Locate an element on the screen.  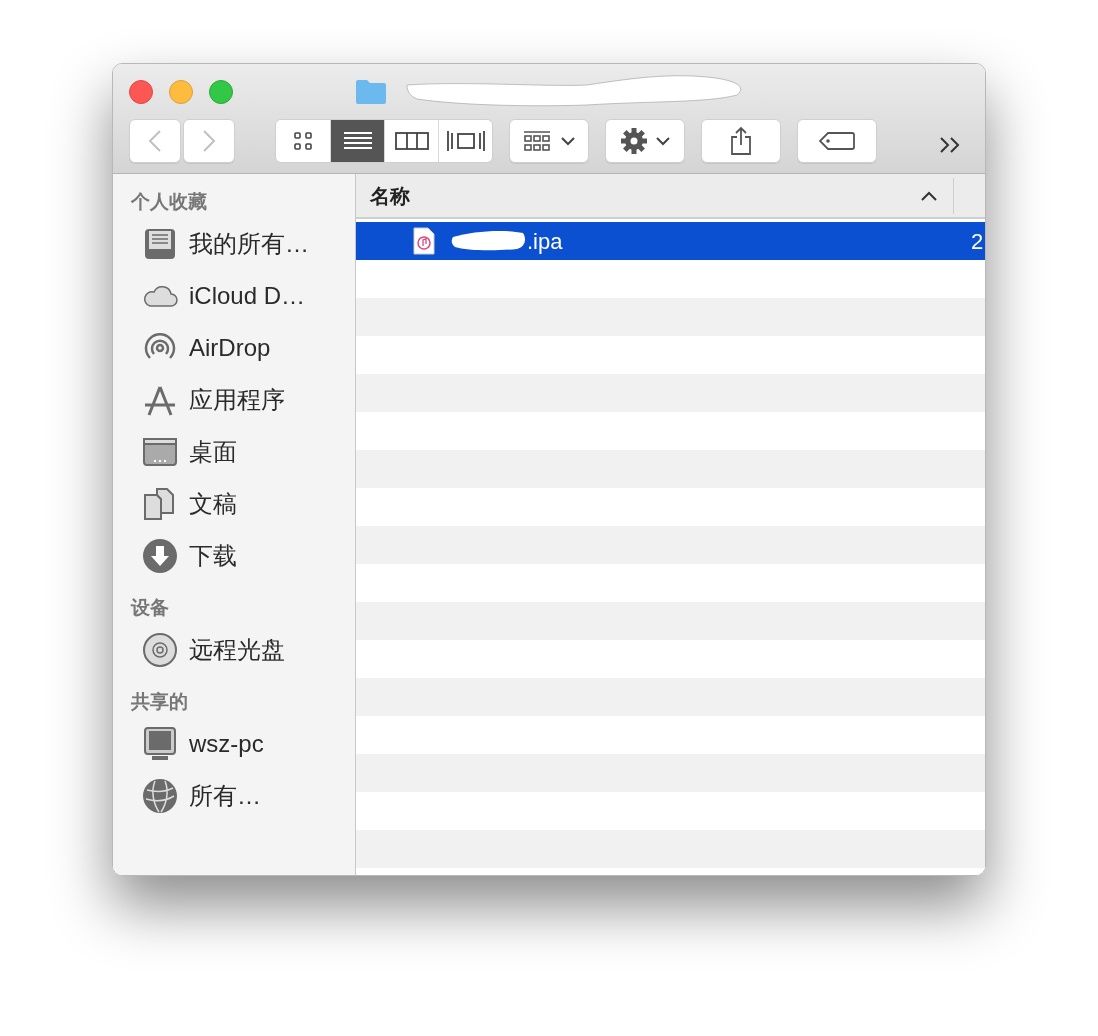
sidebar-item: 远程光盘 is located at coordinates (243, 650).